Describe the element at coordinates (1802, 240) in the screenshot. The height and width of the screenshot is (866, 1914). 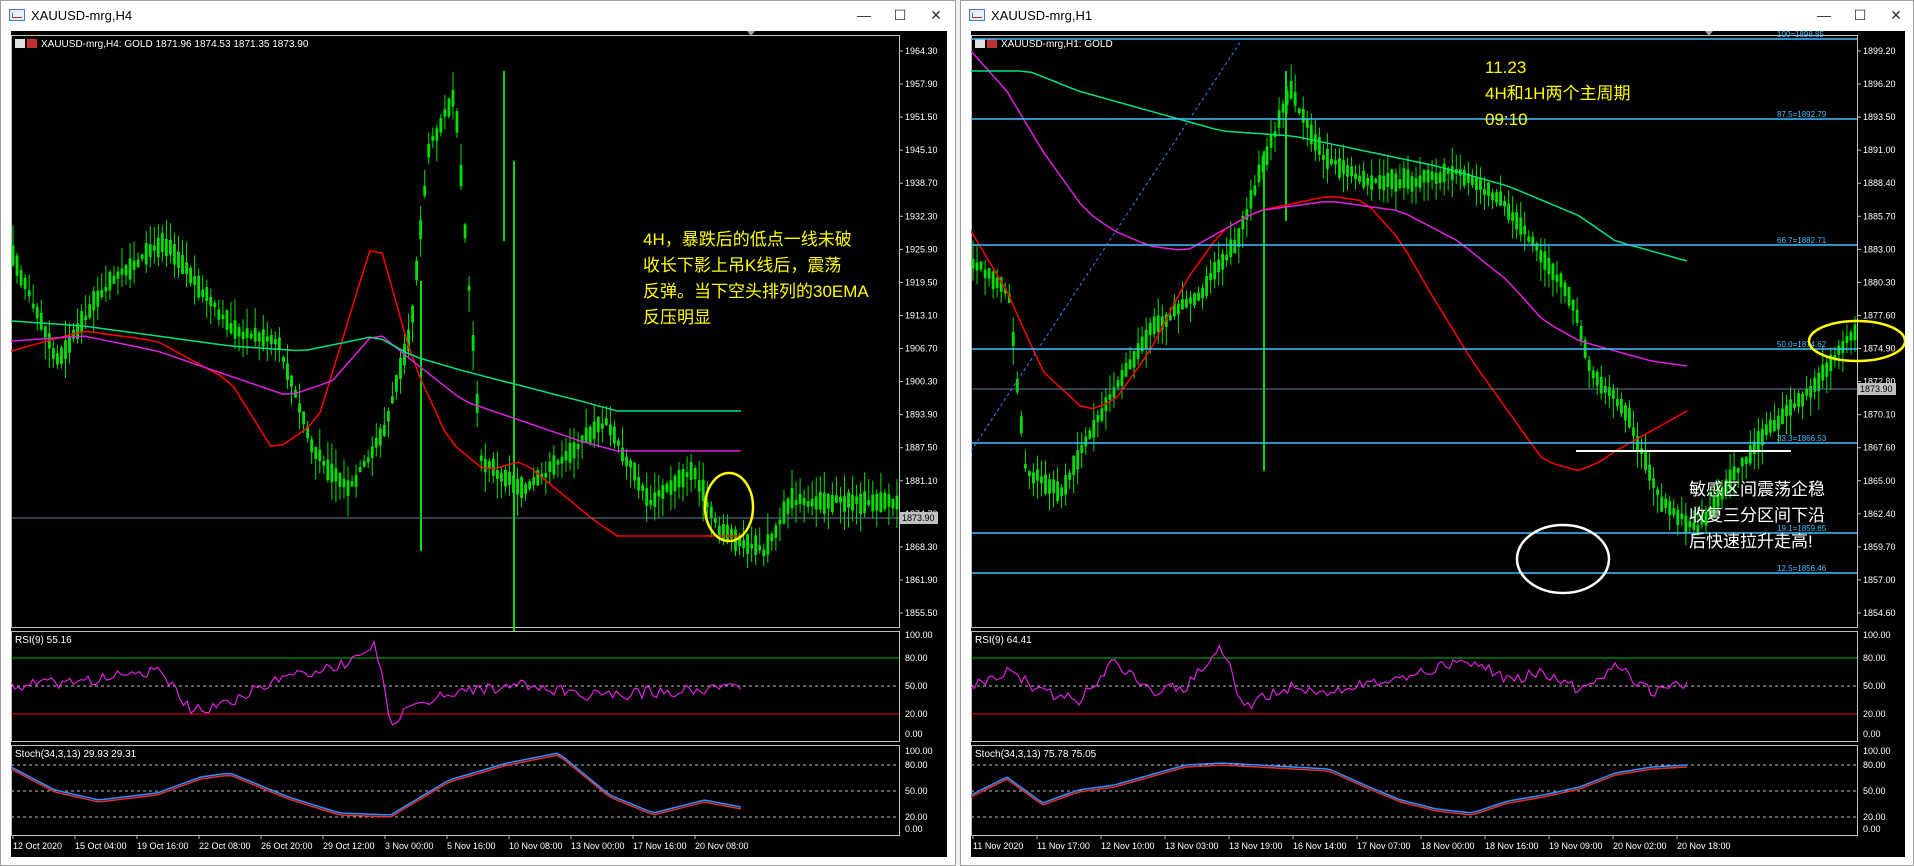
I see `fib-level-label: 66.7=1882.71` at that location.